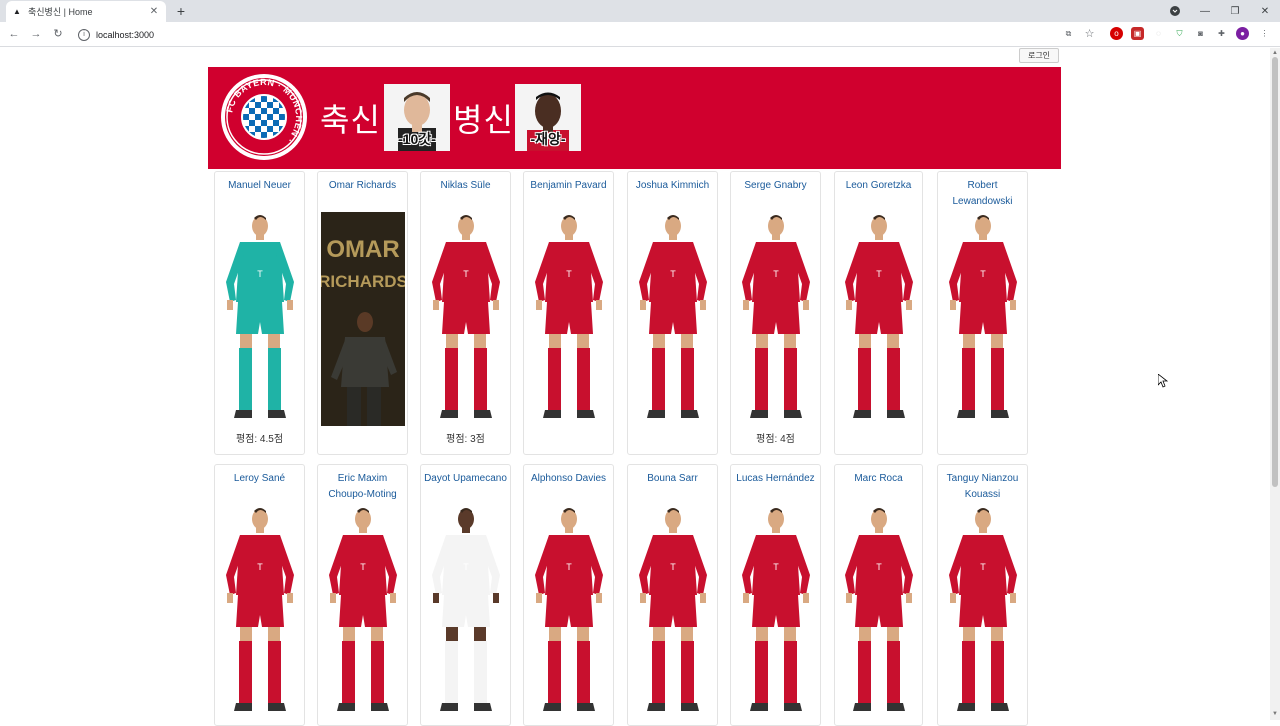 This screenshot has height=726, width=1280. Describe the element at coordinates (775, 439) in the screenshot. I see `player-rating: 평점: 4점` at that location.